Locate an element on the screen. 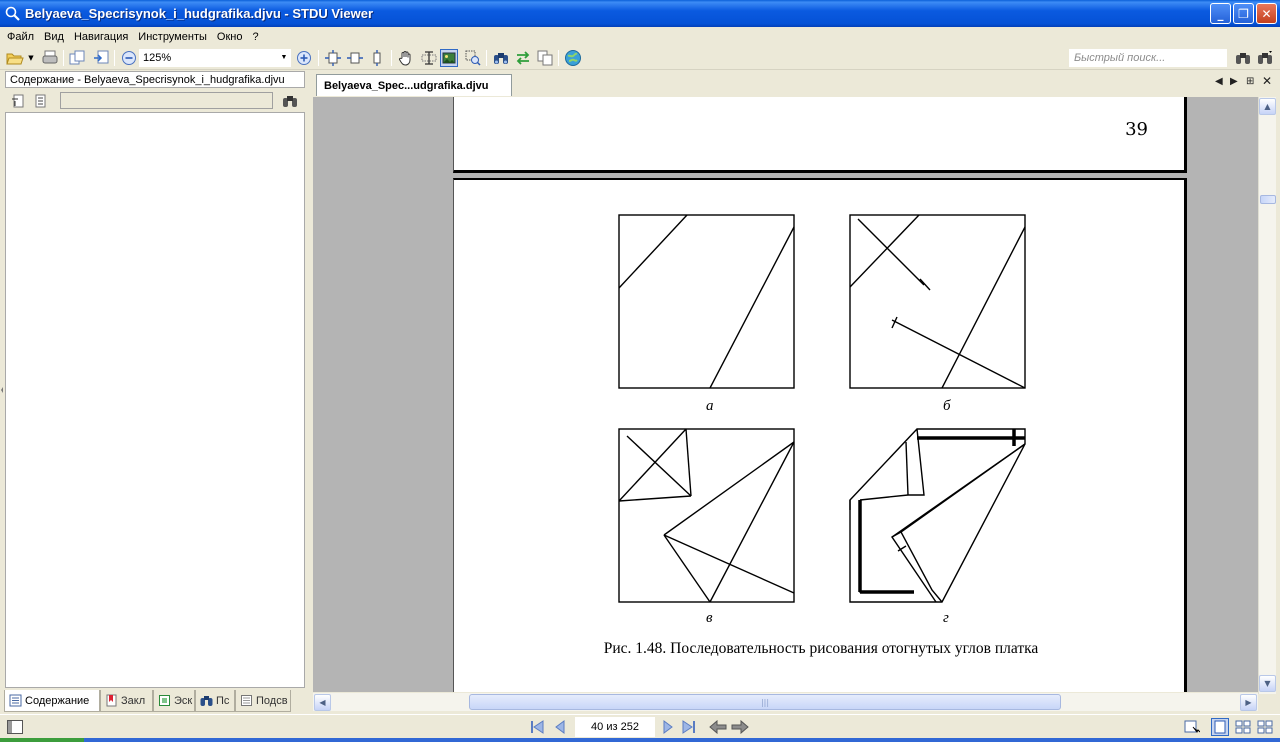  search-icon is located at coordinates (206, 701).